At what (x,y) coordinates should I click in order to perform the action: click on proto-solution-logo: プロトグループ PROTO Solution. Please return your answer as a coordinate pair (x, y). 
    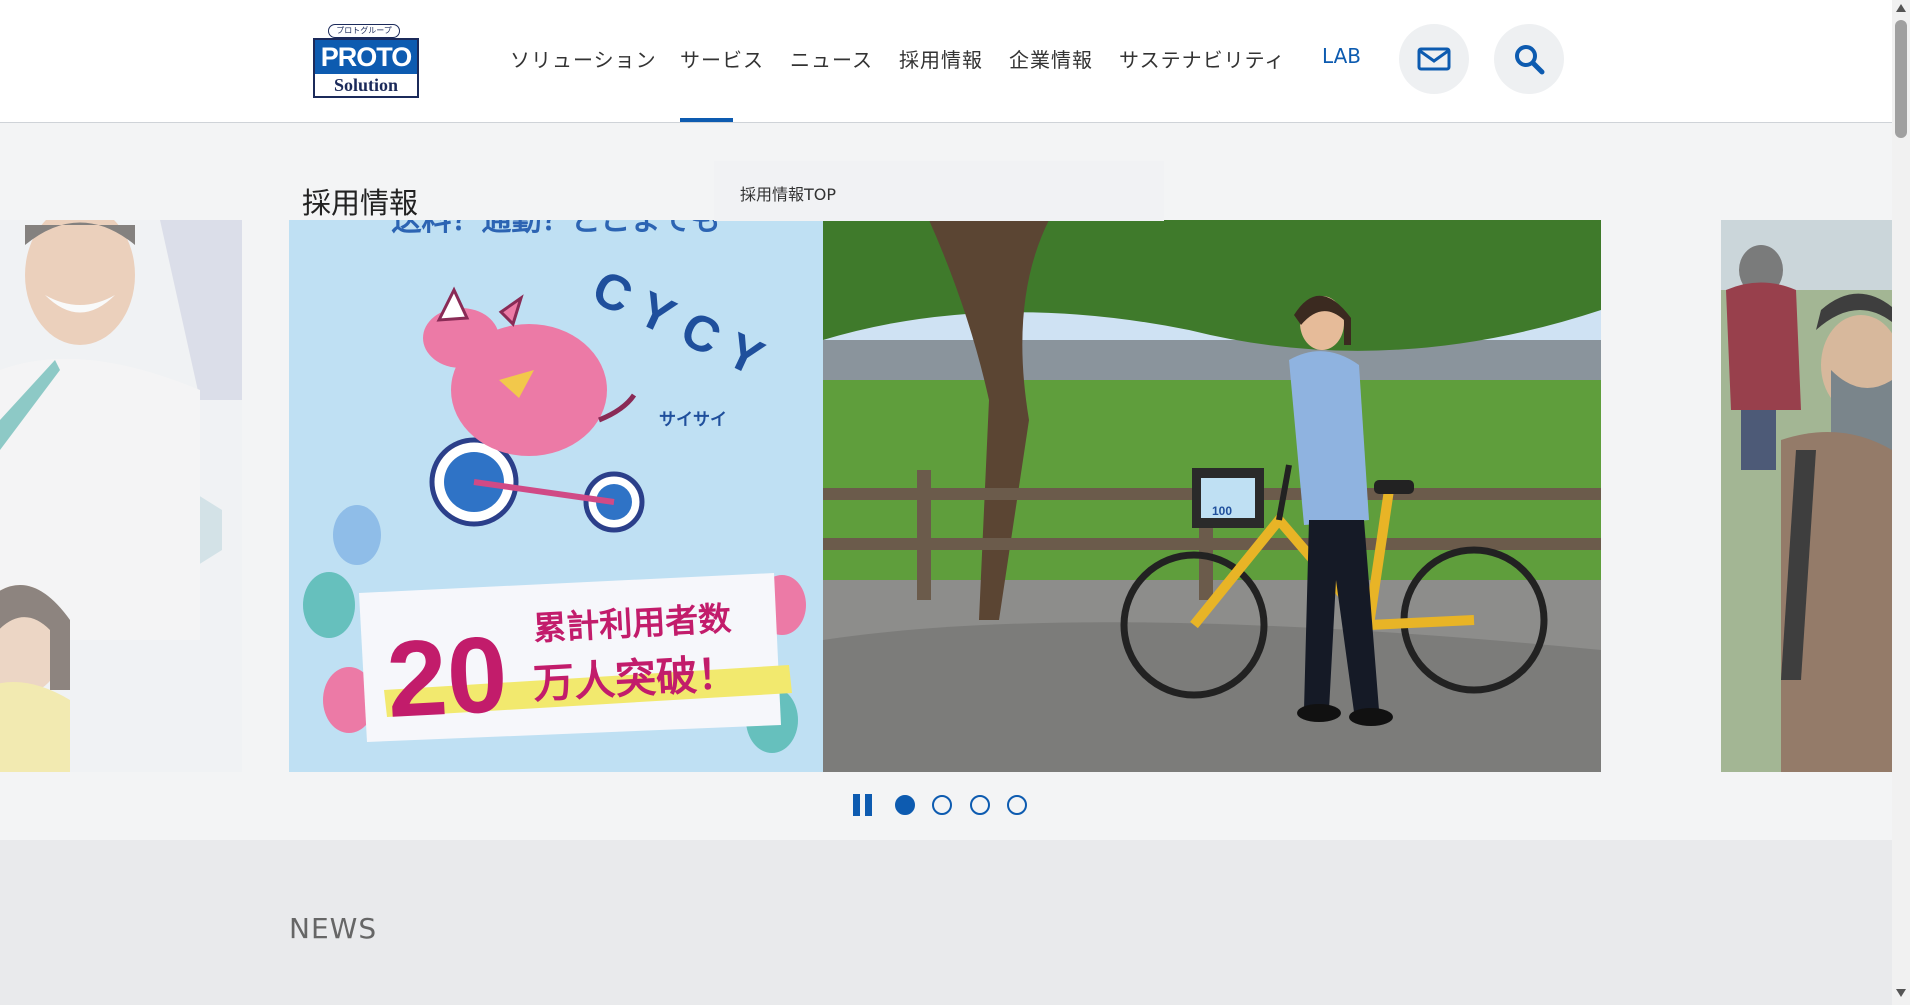
    Looking at the image, I should click on (365, 61).